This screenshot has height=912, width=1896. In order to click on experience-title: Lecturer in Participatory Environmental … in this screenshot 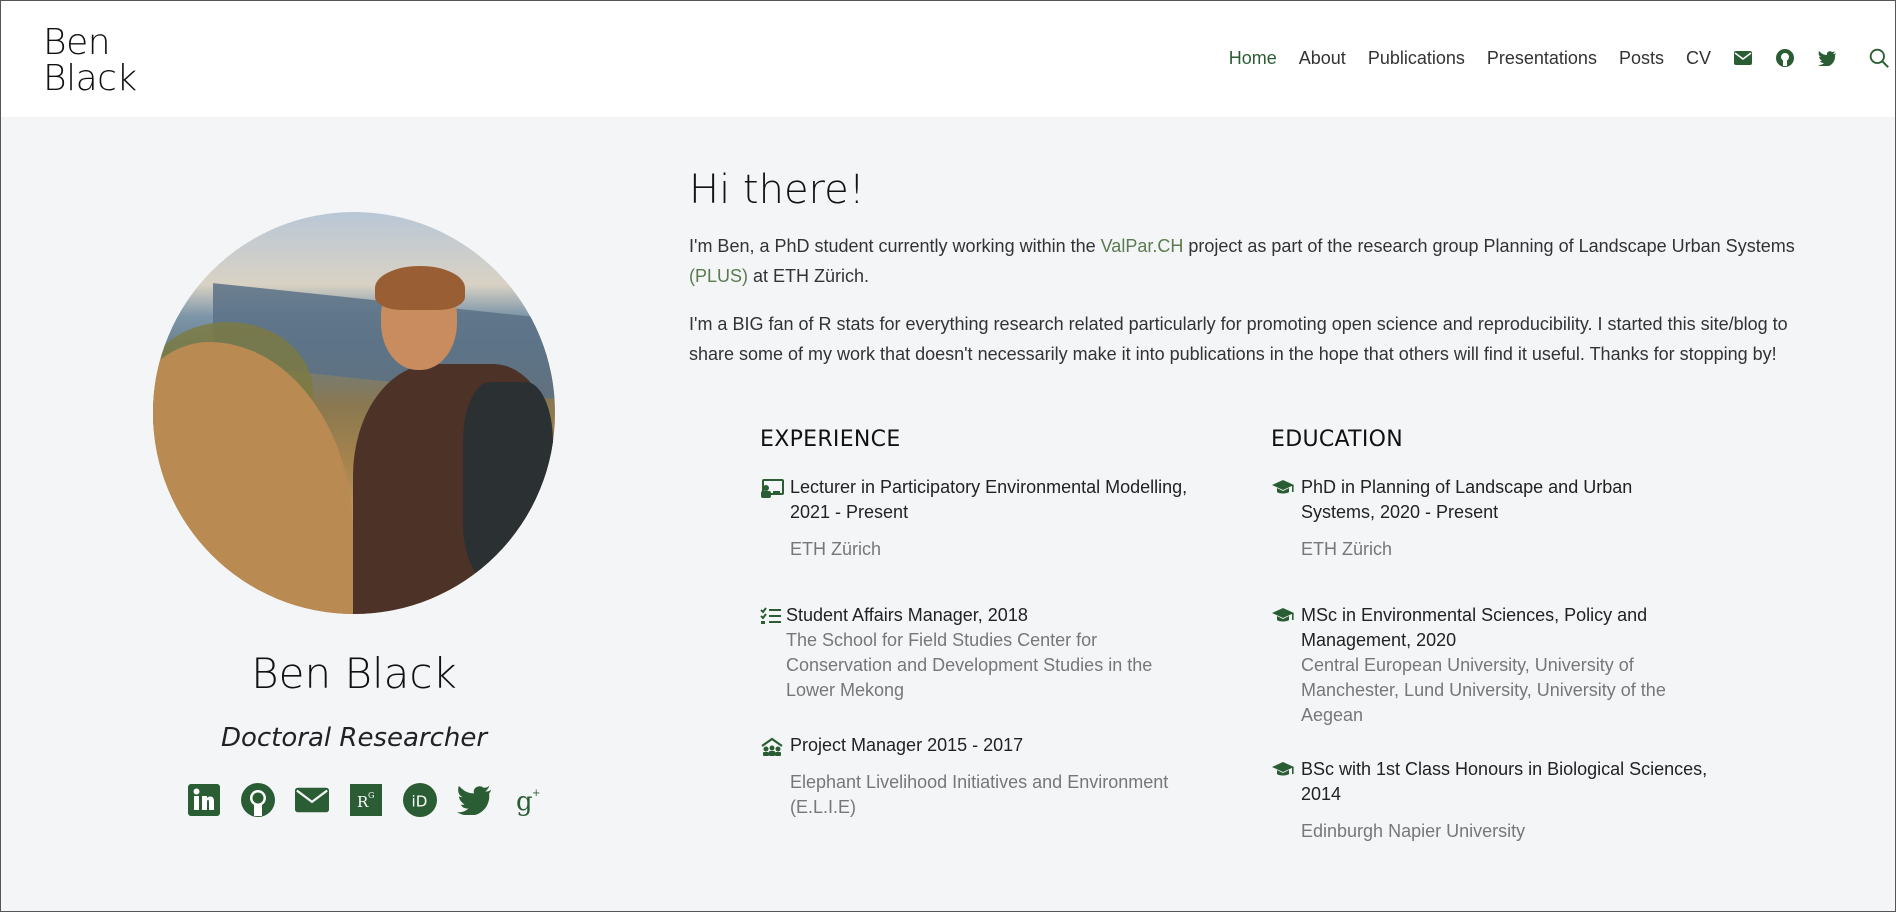, I will do `click(989, 499)`.